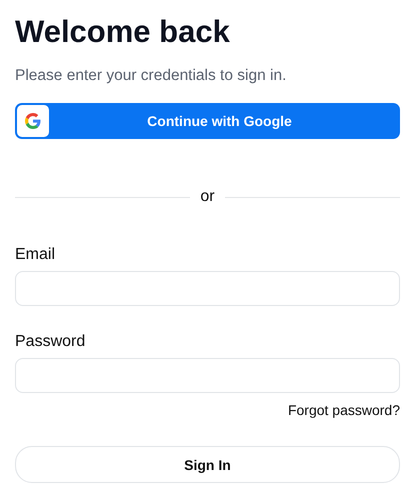 The width and height of the screenshot is (416, 489). What do you see at coordinates (344, 410) in the screenshot?
I see `forgot-password-link: Forgot password?` at bounding box center [344, 410].